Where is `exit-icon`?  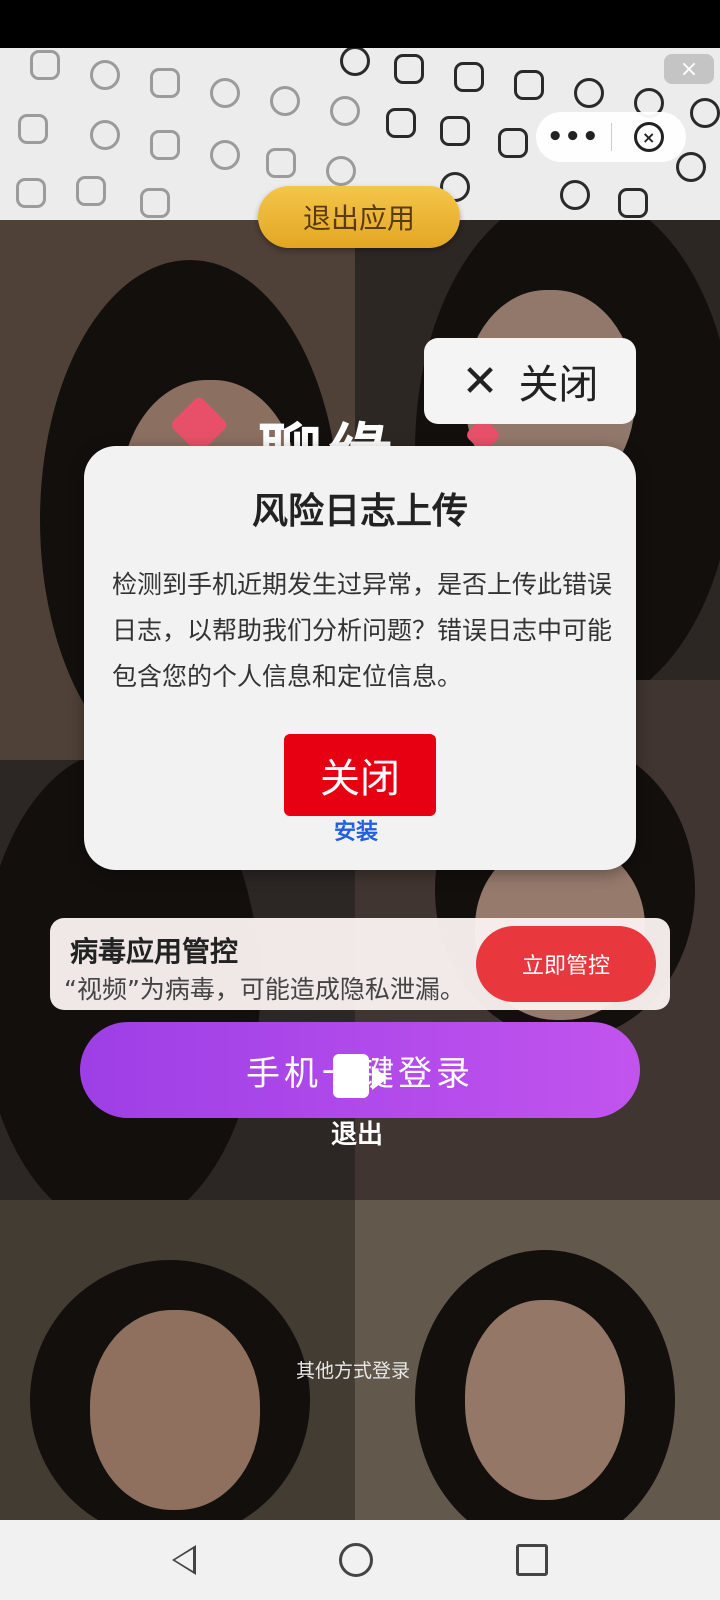
exit-icon is located at coordinates (351, 1076).